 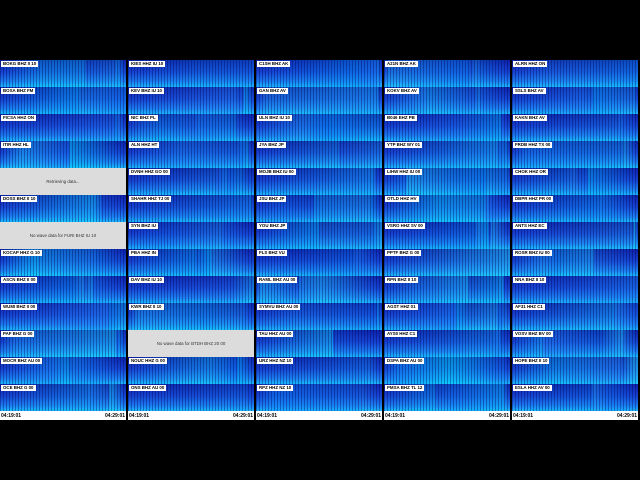 I want to click on spectrogram-panel: PMSA BHZ TL 12, so click(x=447, y=397).